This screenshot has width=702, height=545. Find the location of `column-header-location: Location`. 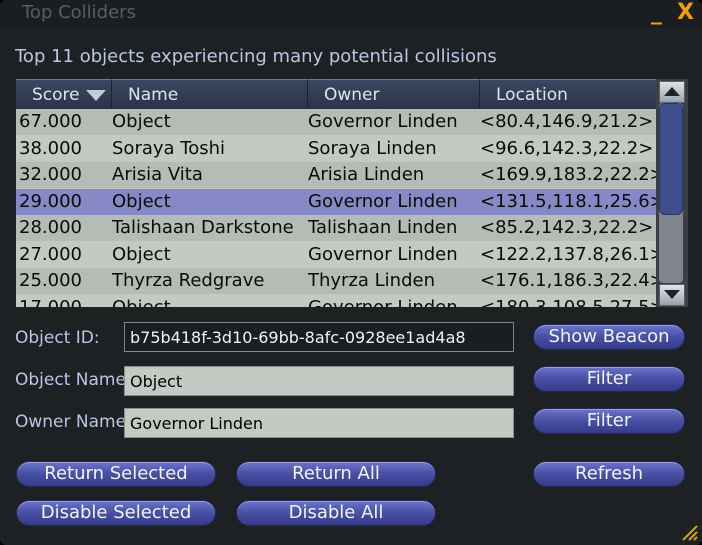

column-header-location: Location is located at coordinates (568, 94).